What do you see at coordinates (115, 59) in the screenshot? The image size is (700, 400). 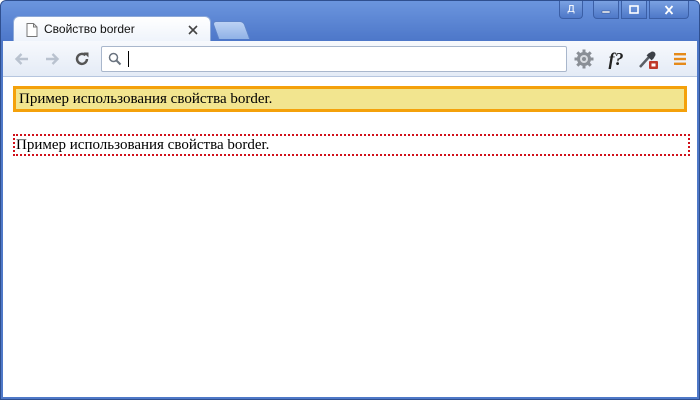 I see `search-icon` at bounding box center [115, 59].